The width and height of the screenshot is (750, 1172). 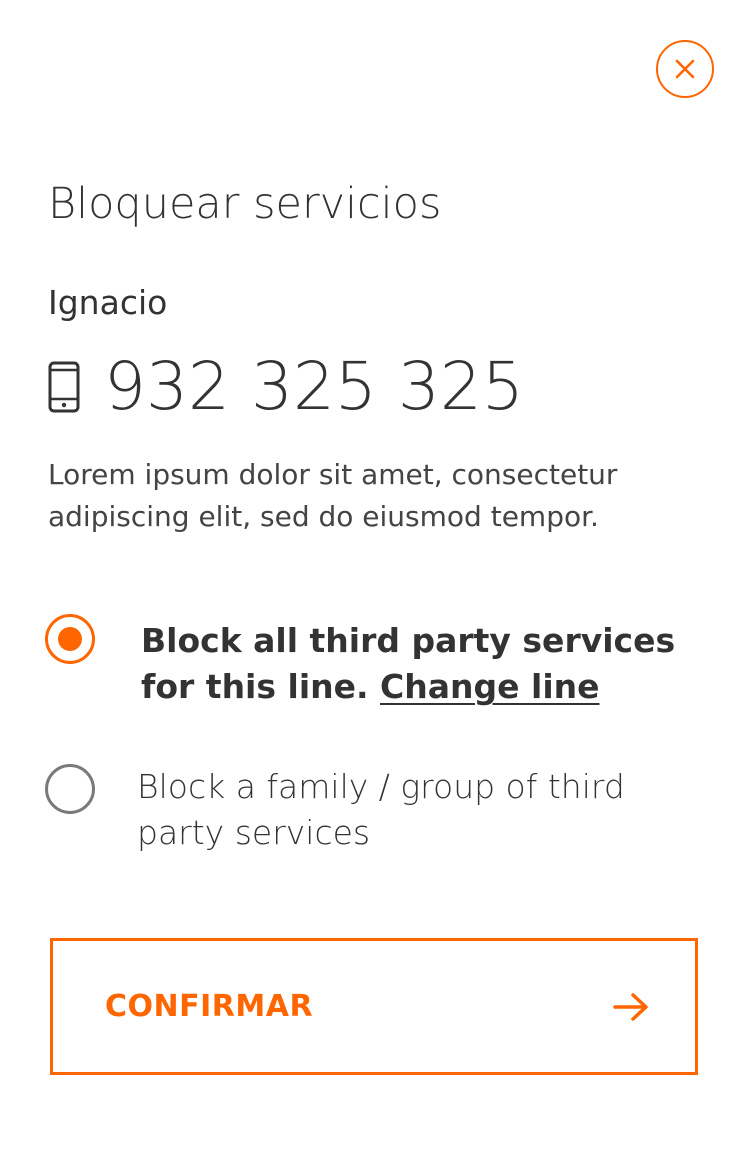 What do you see at coordinates (245, 204) in the screenshot?
I see `page-title: Bloquear servicios` at bounding box center [245, 204].